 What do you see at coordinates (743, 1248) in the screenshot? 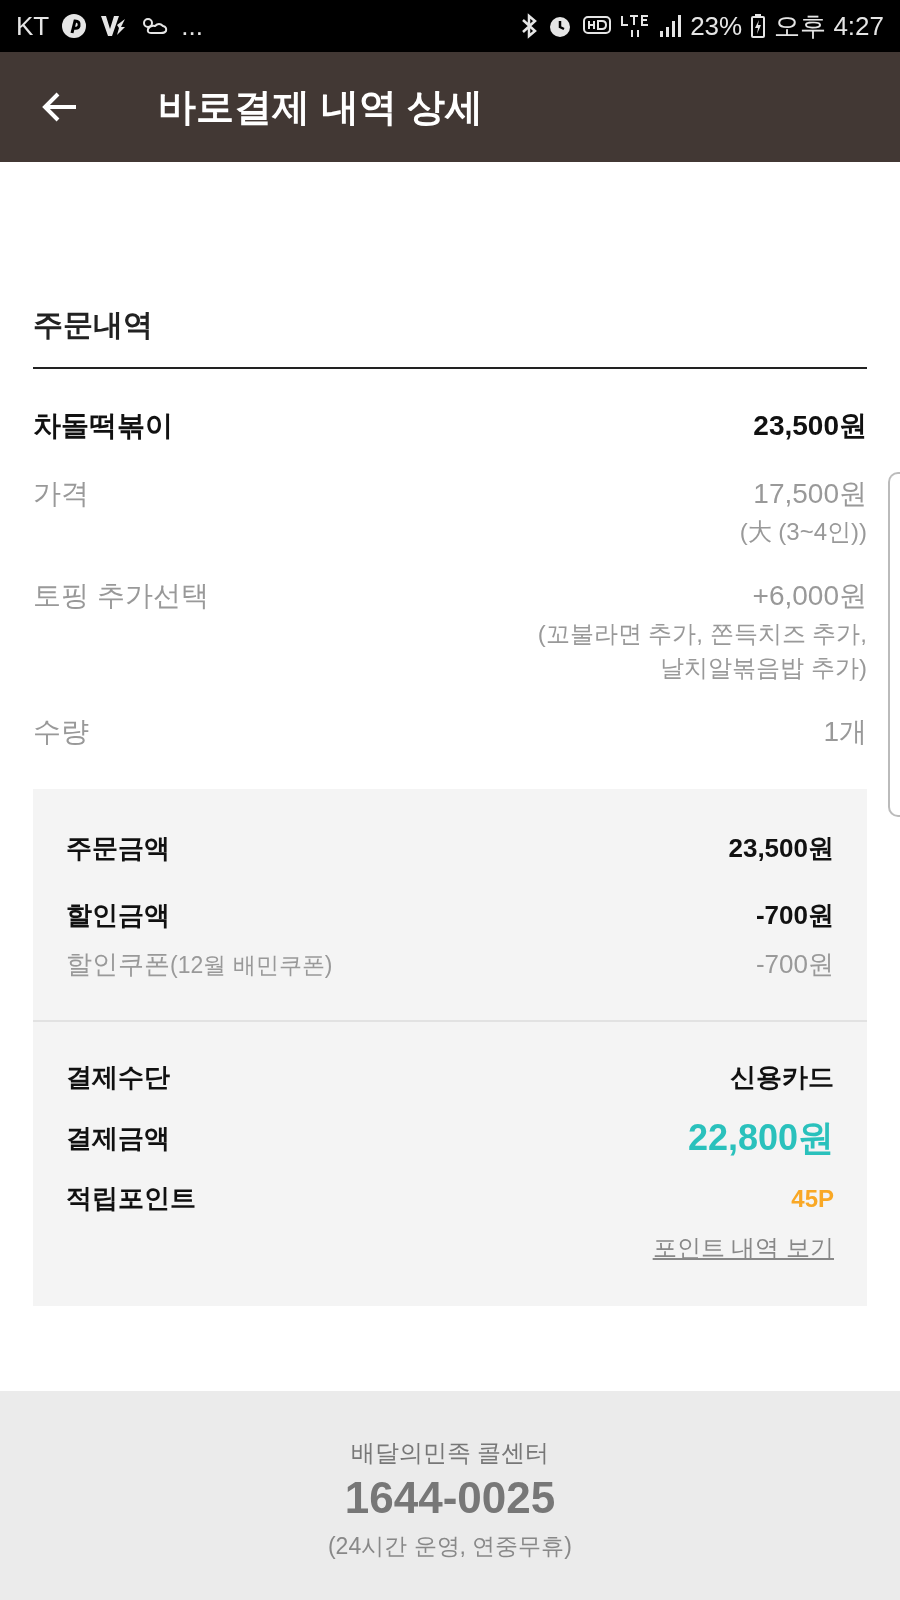
I see `points-history-link: 포인트 내역 보기` at bounding box center [743, 1248].